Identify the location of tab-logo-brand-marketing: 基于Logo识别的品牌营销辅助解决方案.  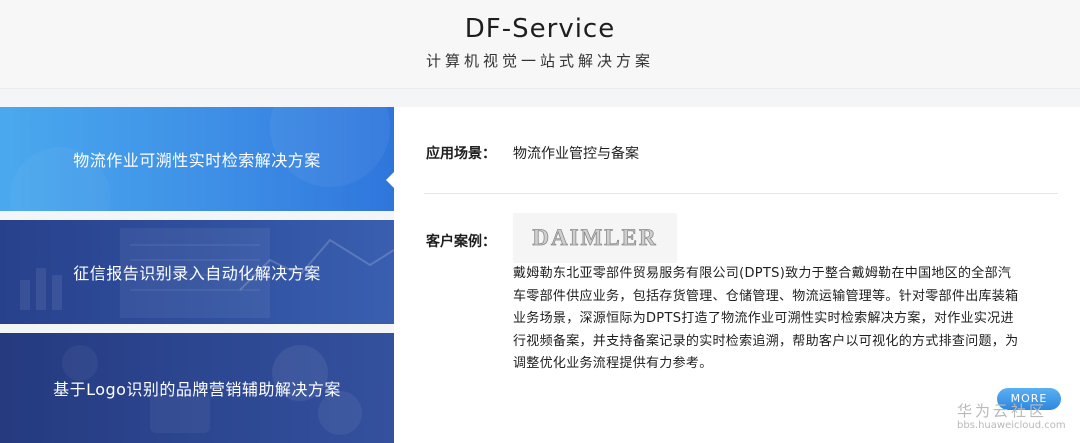
(197, 388).